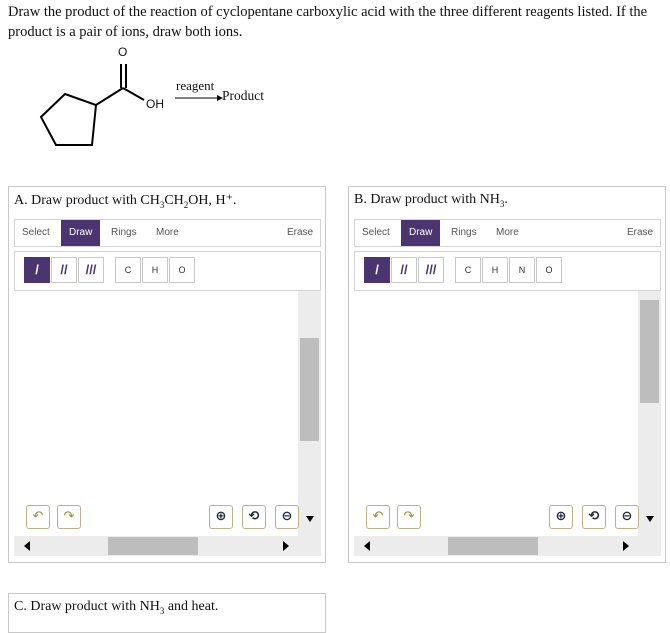 This screenshot has width=670, height=633. What do you see at coordinates (123, 52) in the screenshot?
I see `carbonyl-oxygen-label: O` at bounding box center [123, 52].